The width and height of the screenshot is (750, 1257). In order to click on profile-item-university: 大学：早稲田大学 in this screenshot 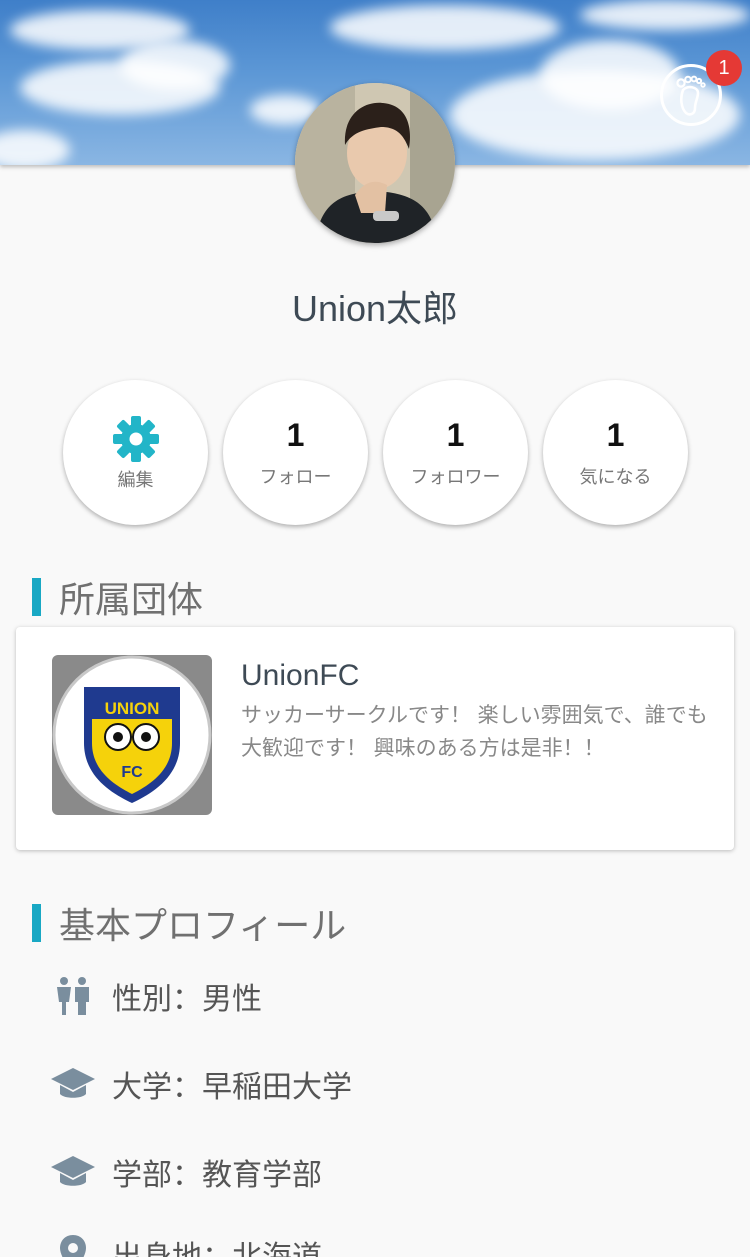, I will do `click(201, 1084)`.